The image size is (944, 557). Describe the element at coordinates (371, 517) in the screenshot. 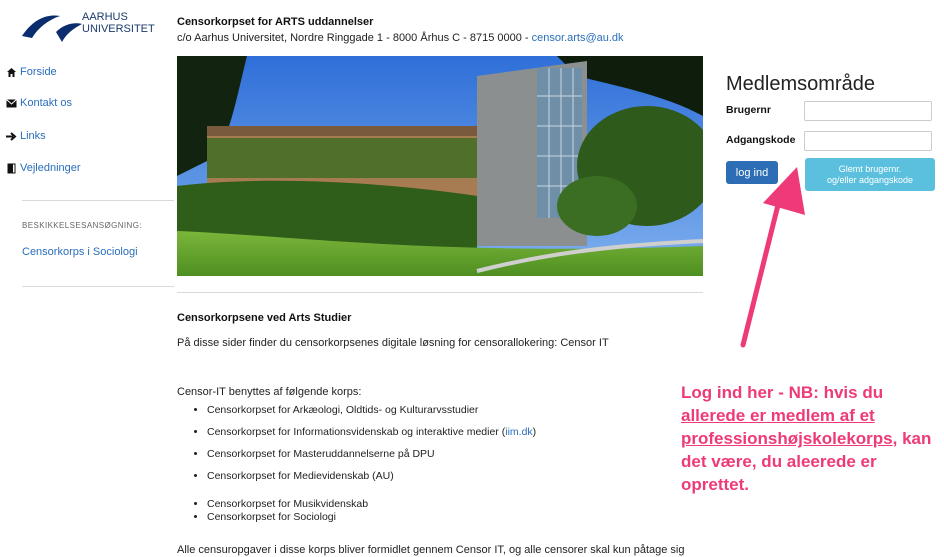

I see `list-item: Censorkorpset for Sociologi` at that location.